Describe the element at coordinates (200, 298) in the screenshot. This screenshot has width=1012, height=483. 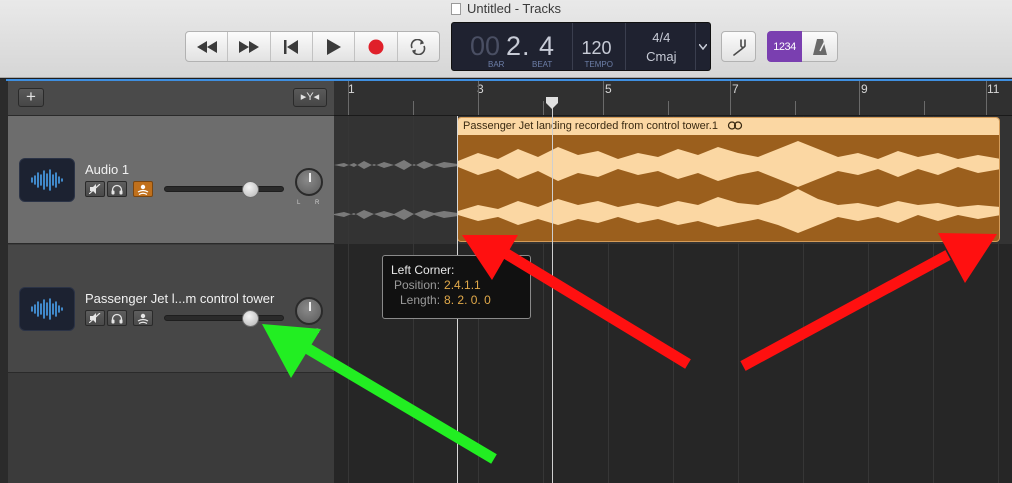
I see `track-name: Passenger Jet l...m control tower` at that location.